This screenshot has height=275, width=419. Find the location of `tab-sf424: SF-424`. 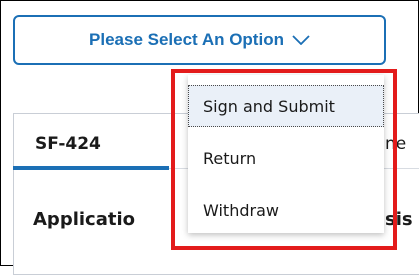

tab-sf424: SF-424 is located at coordinates (68, 144).